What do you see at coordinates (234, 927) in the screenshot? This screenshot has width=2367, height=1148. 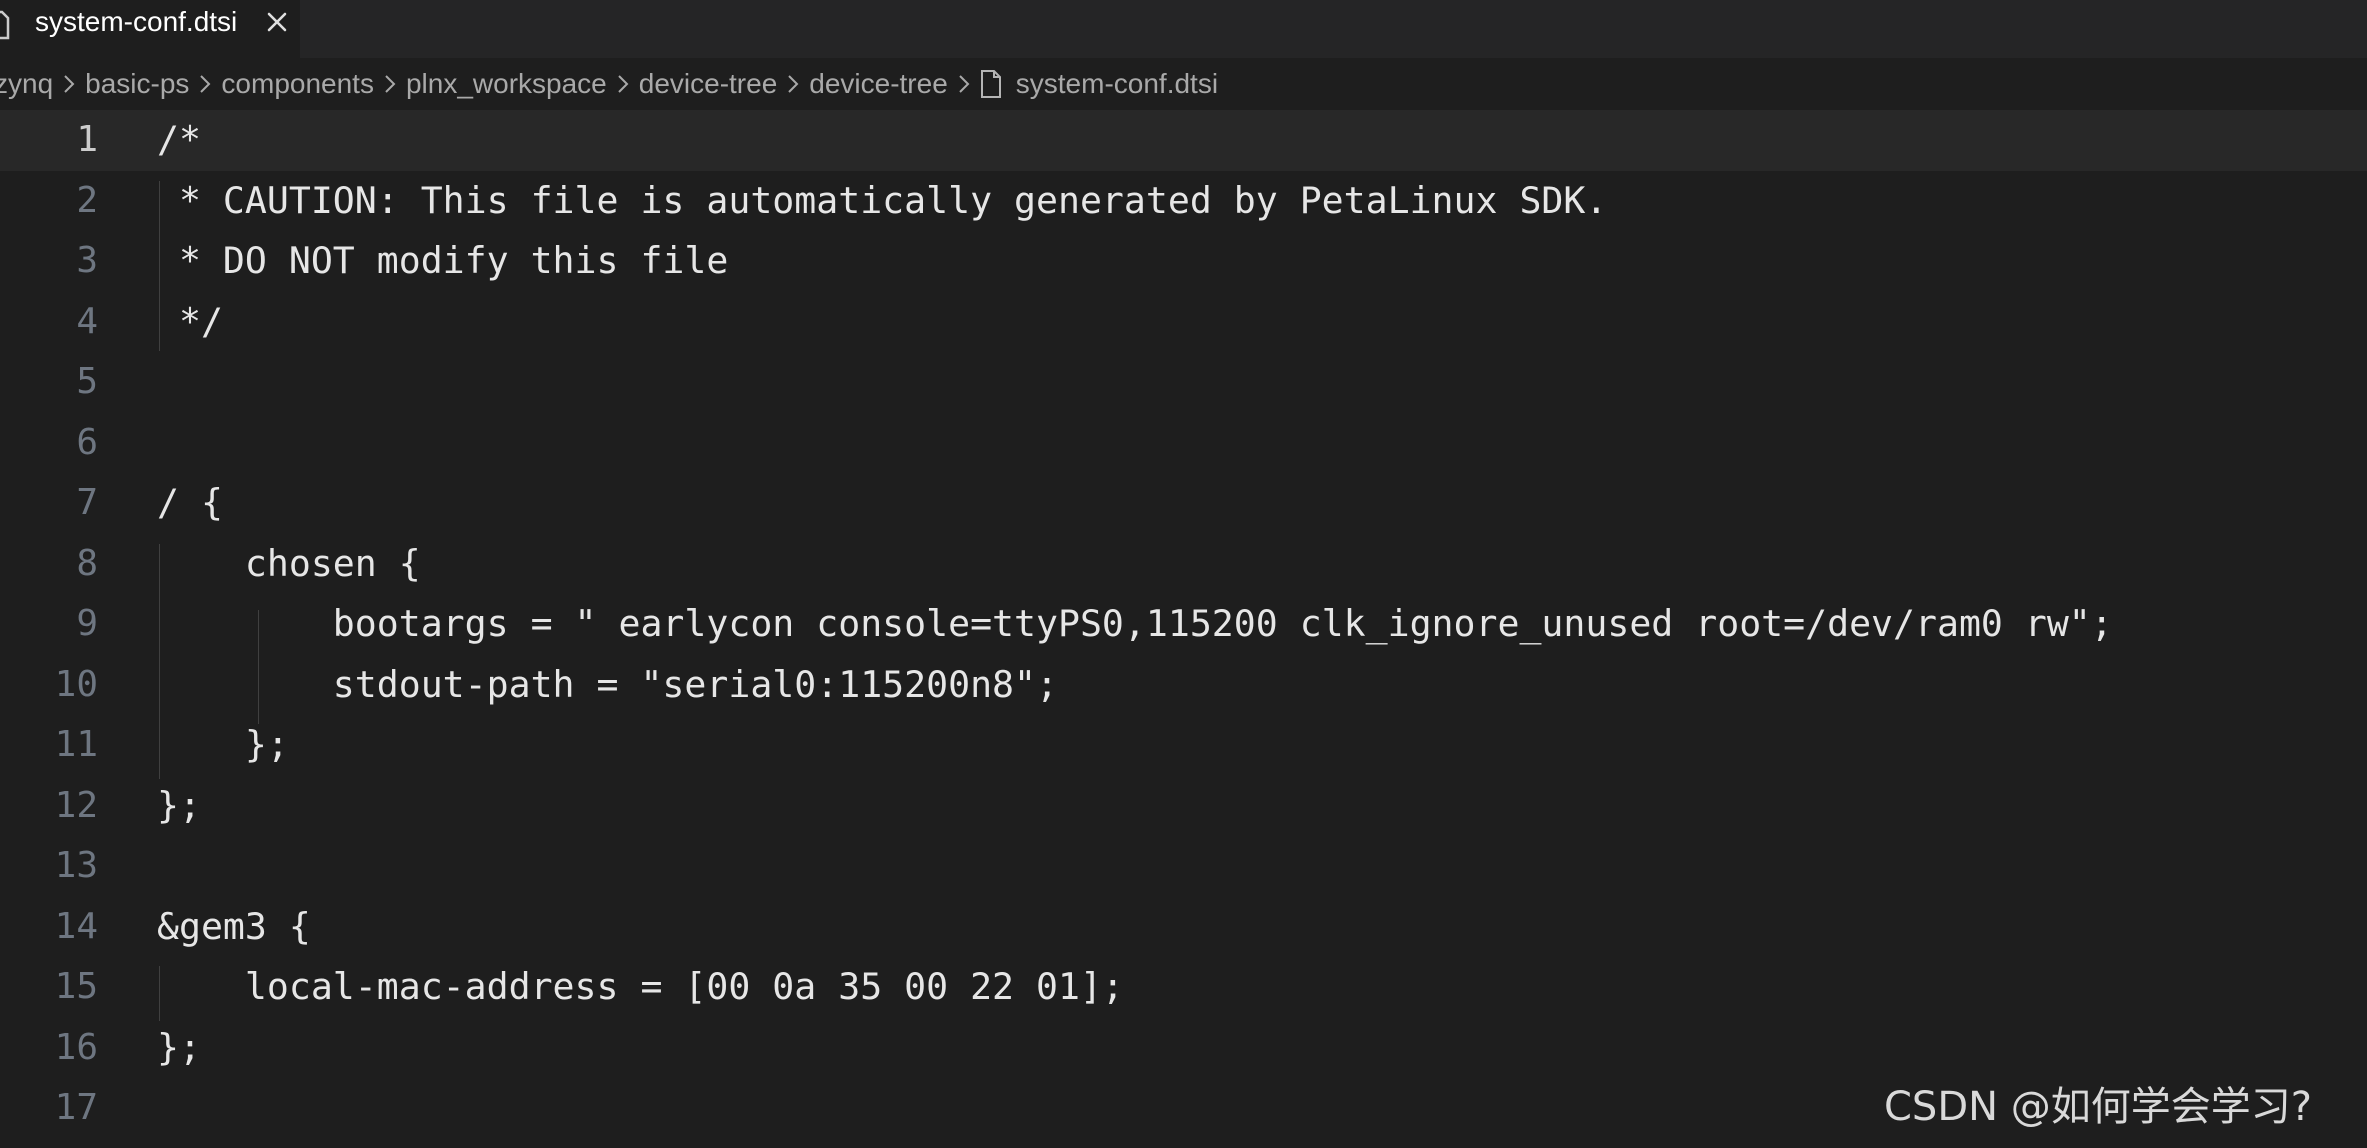 I see `code-text: &gem3 {` at bounding box center [234, 927].